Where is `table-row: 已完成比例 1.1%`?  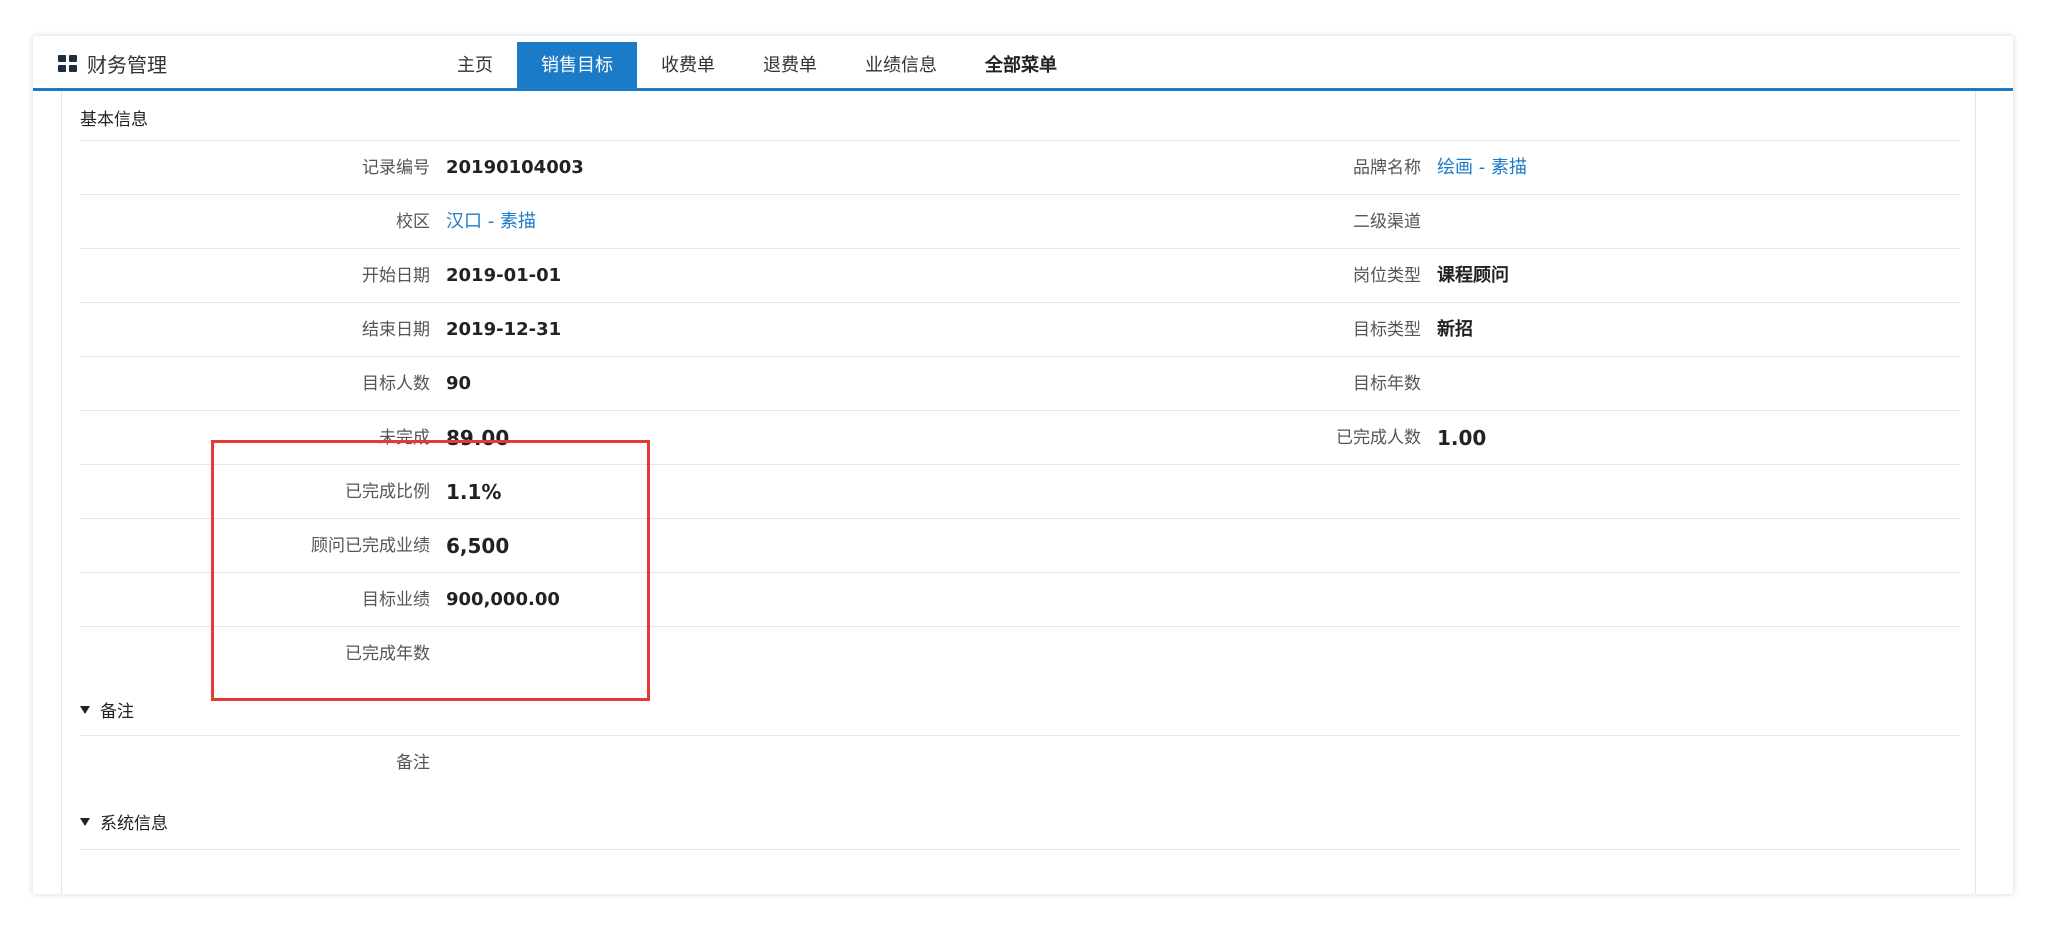
table-row: 已完成比例 1.1% is located at coordinates (1020, 491).